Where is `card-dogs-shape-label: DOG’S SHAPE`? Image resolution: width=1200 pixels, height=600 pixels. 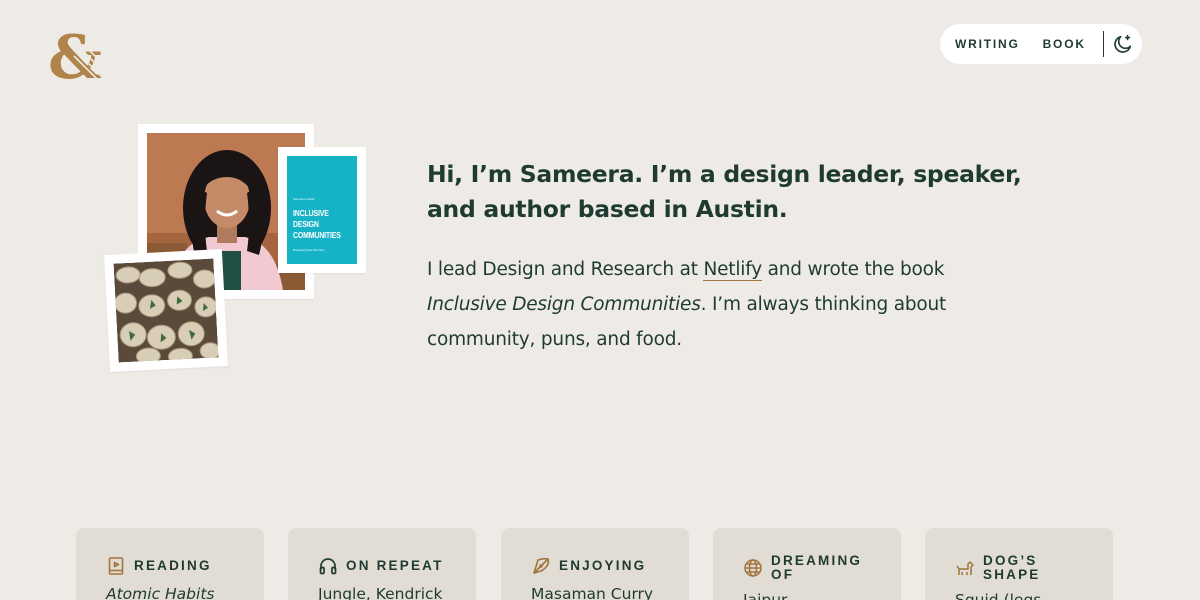
card-dogs-shape-label: DOG’S SHAPE is located at coordinates (1012, 567).